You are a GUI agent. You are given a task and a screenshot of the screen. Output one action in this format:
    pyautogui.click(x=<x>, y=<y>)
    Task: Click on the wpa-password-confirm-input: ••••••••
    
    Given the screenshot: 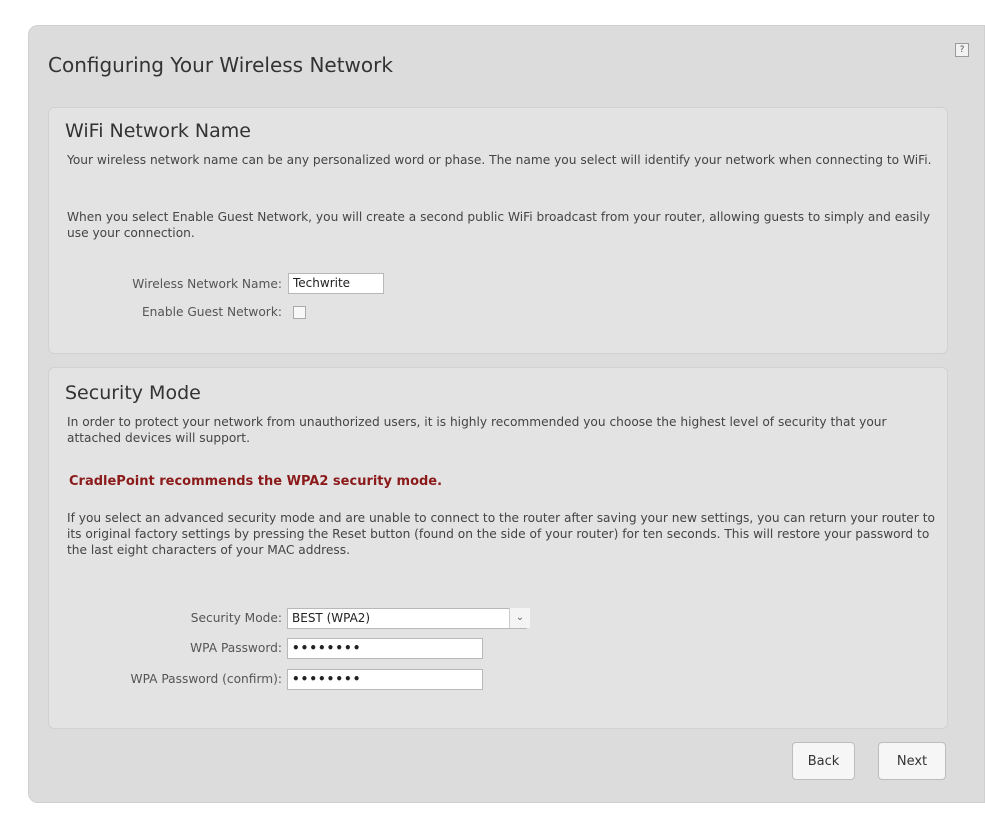 What is the action you would take?
    pyautogui.click(x=385, y=679)
    